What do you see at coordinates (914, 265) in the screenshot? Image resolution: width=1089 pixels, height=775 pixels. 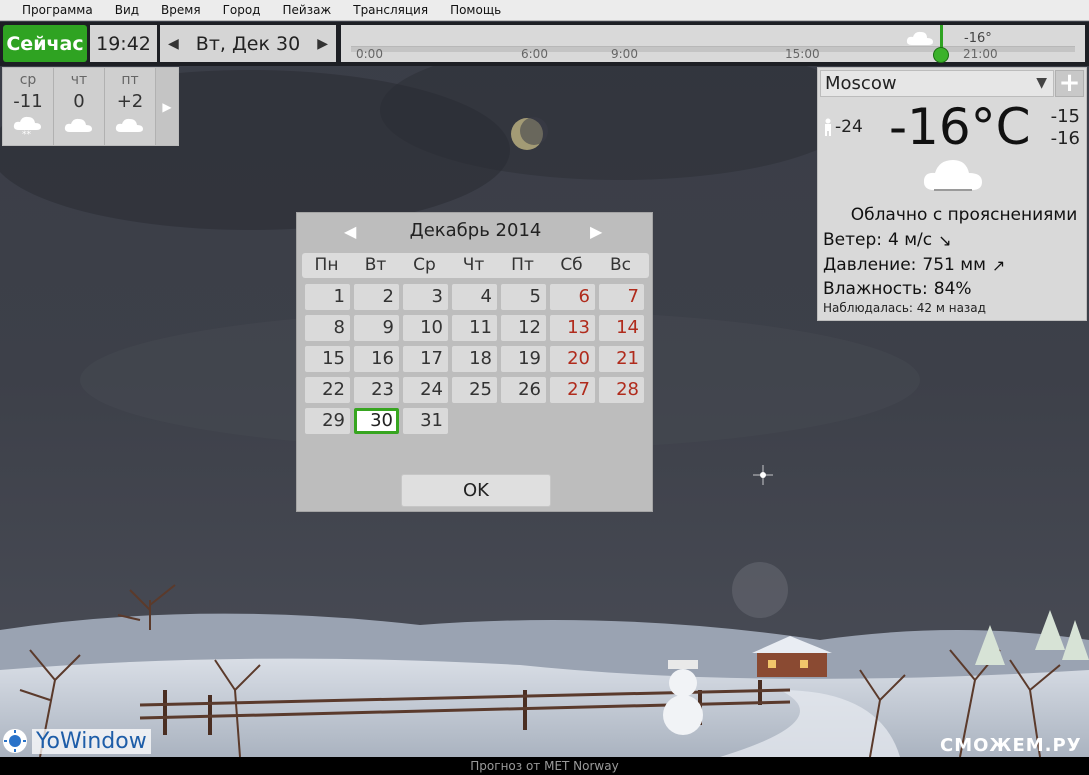 I see `pressure-row: Давление: 751 мм ↗` at bounding box center [914, 265].